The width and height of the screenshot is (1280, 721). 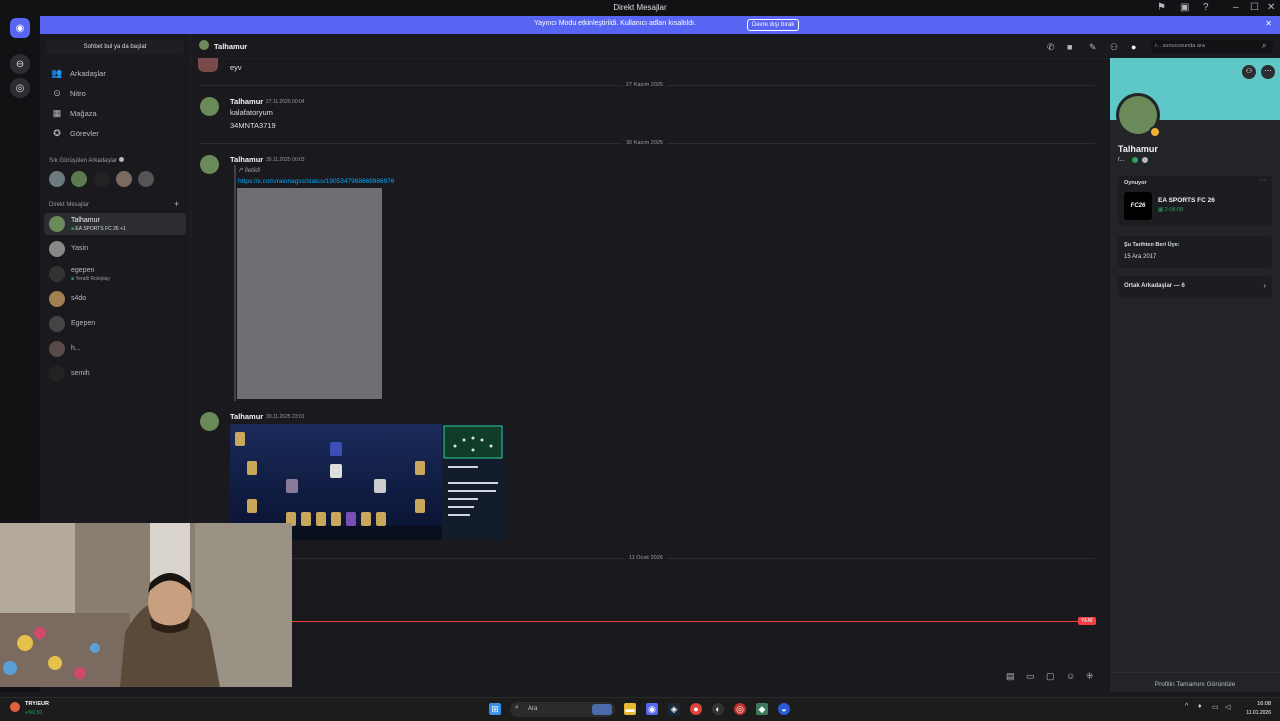 I want to click on network-icon: ▭, so click(x=1215, y=707).